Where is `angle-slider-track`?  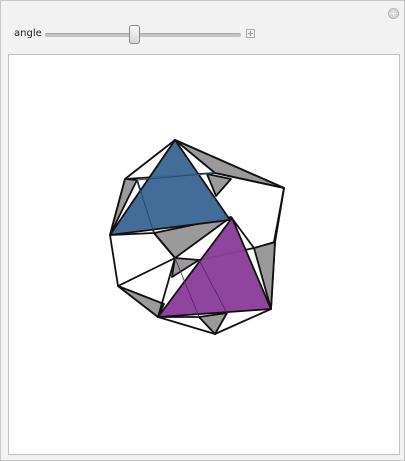
angle-slider-track is located at coordinates (143, 35).